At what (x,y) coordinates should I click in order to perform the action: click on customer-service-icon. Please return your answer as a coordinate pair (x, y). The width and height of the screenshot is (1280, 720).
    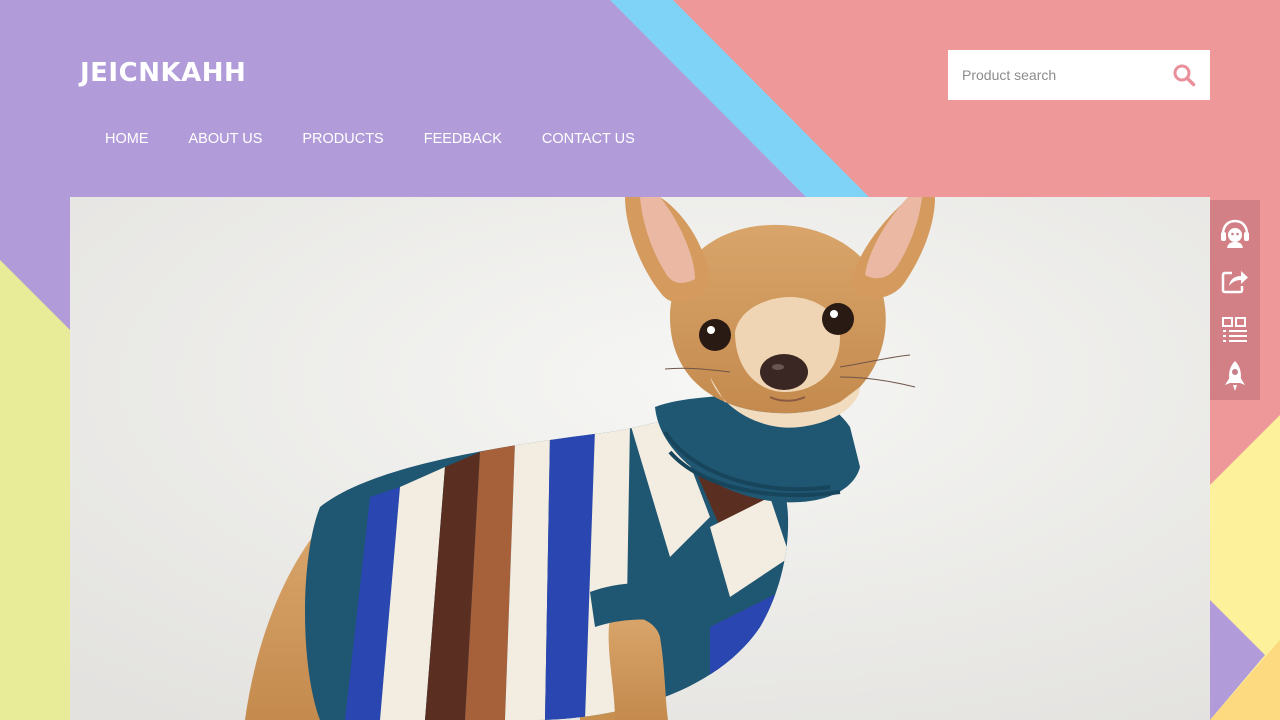
    Looking at the image, I should click on (1235, 234).